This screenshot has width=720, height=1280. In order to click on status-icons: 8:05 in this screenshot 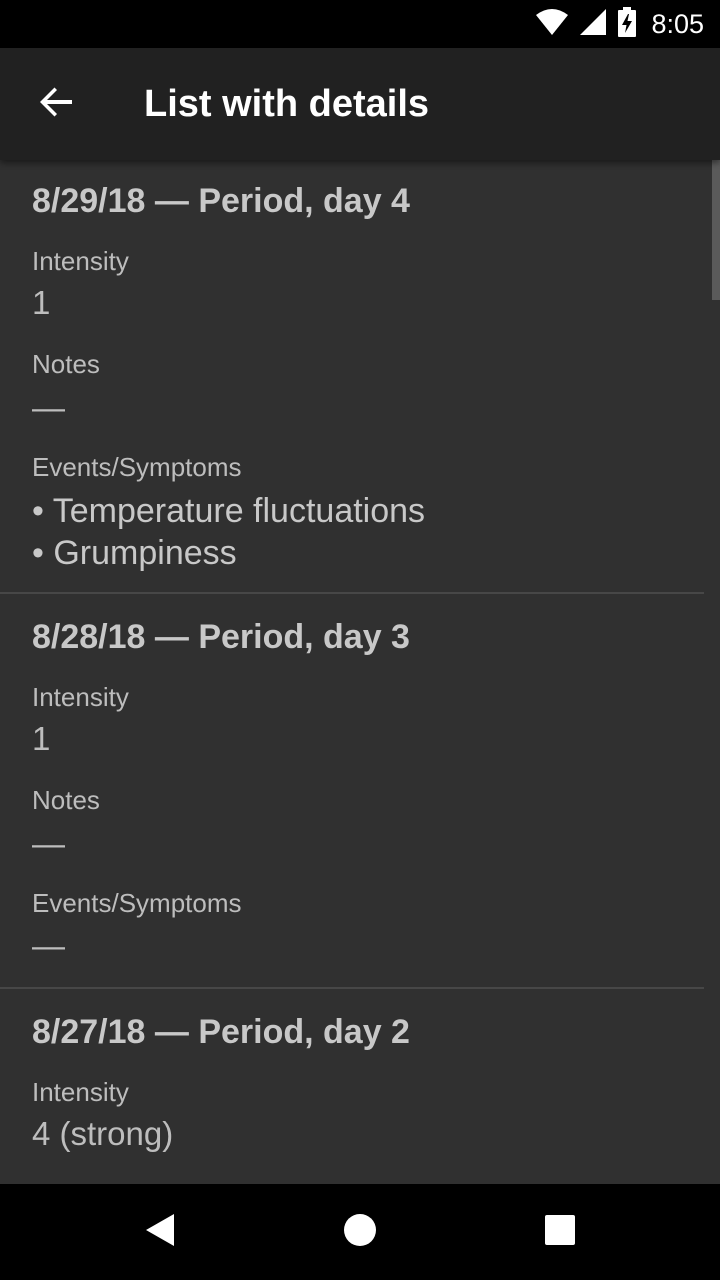, I will do `click(619, 24)`.